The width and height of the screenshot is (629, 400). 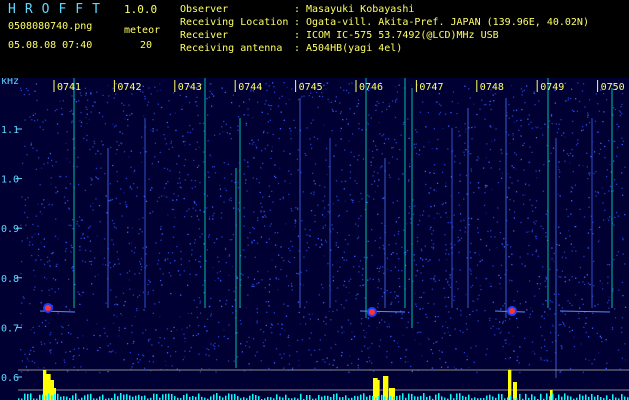 I want to click on time-tick-label: 0746, so click(x=371, y=87).